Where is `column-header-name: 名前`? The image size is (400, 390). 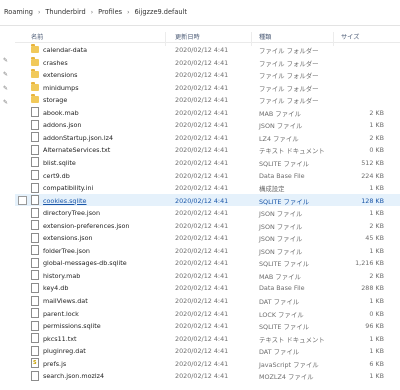
column-header-name: 名前 is located at coordinates (37, 36).